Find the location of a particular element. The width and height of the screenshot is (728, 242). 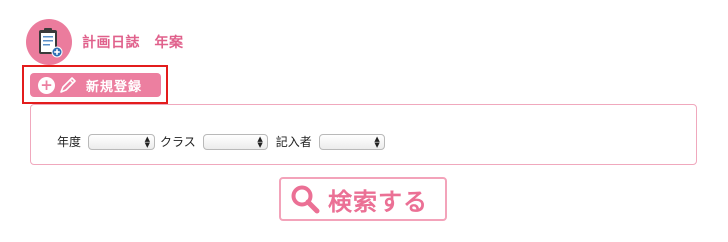

page-header: 計画日誌 年案 is located at coordinates (105, 42).